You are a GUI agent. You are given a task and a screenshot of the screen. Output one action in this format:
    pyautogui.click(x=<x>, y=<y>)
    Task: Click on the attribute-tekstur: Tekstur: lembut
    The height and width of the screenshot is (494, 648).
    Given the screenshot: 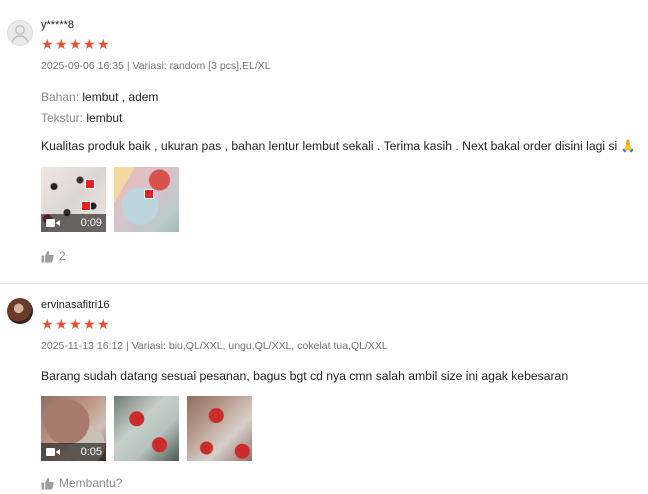 What is the action you would take?
    pyautogui.click(x=81, y=118)
    